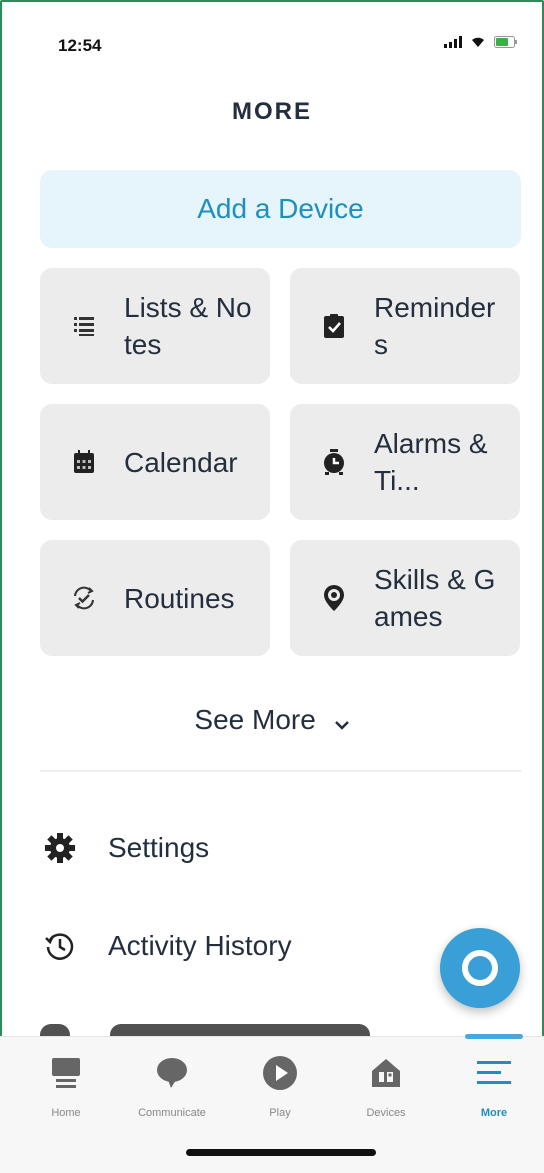 The width and height of the screenshot is (544, 1173). Describe the element at coordinates (453, 42) in the screenshot. I see `cellular-signal-icon` at that location.